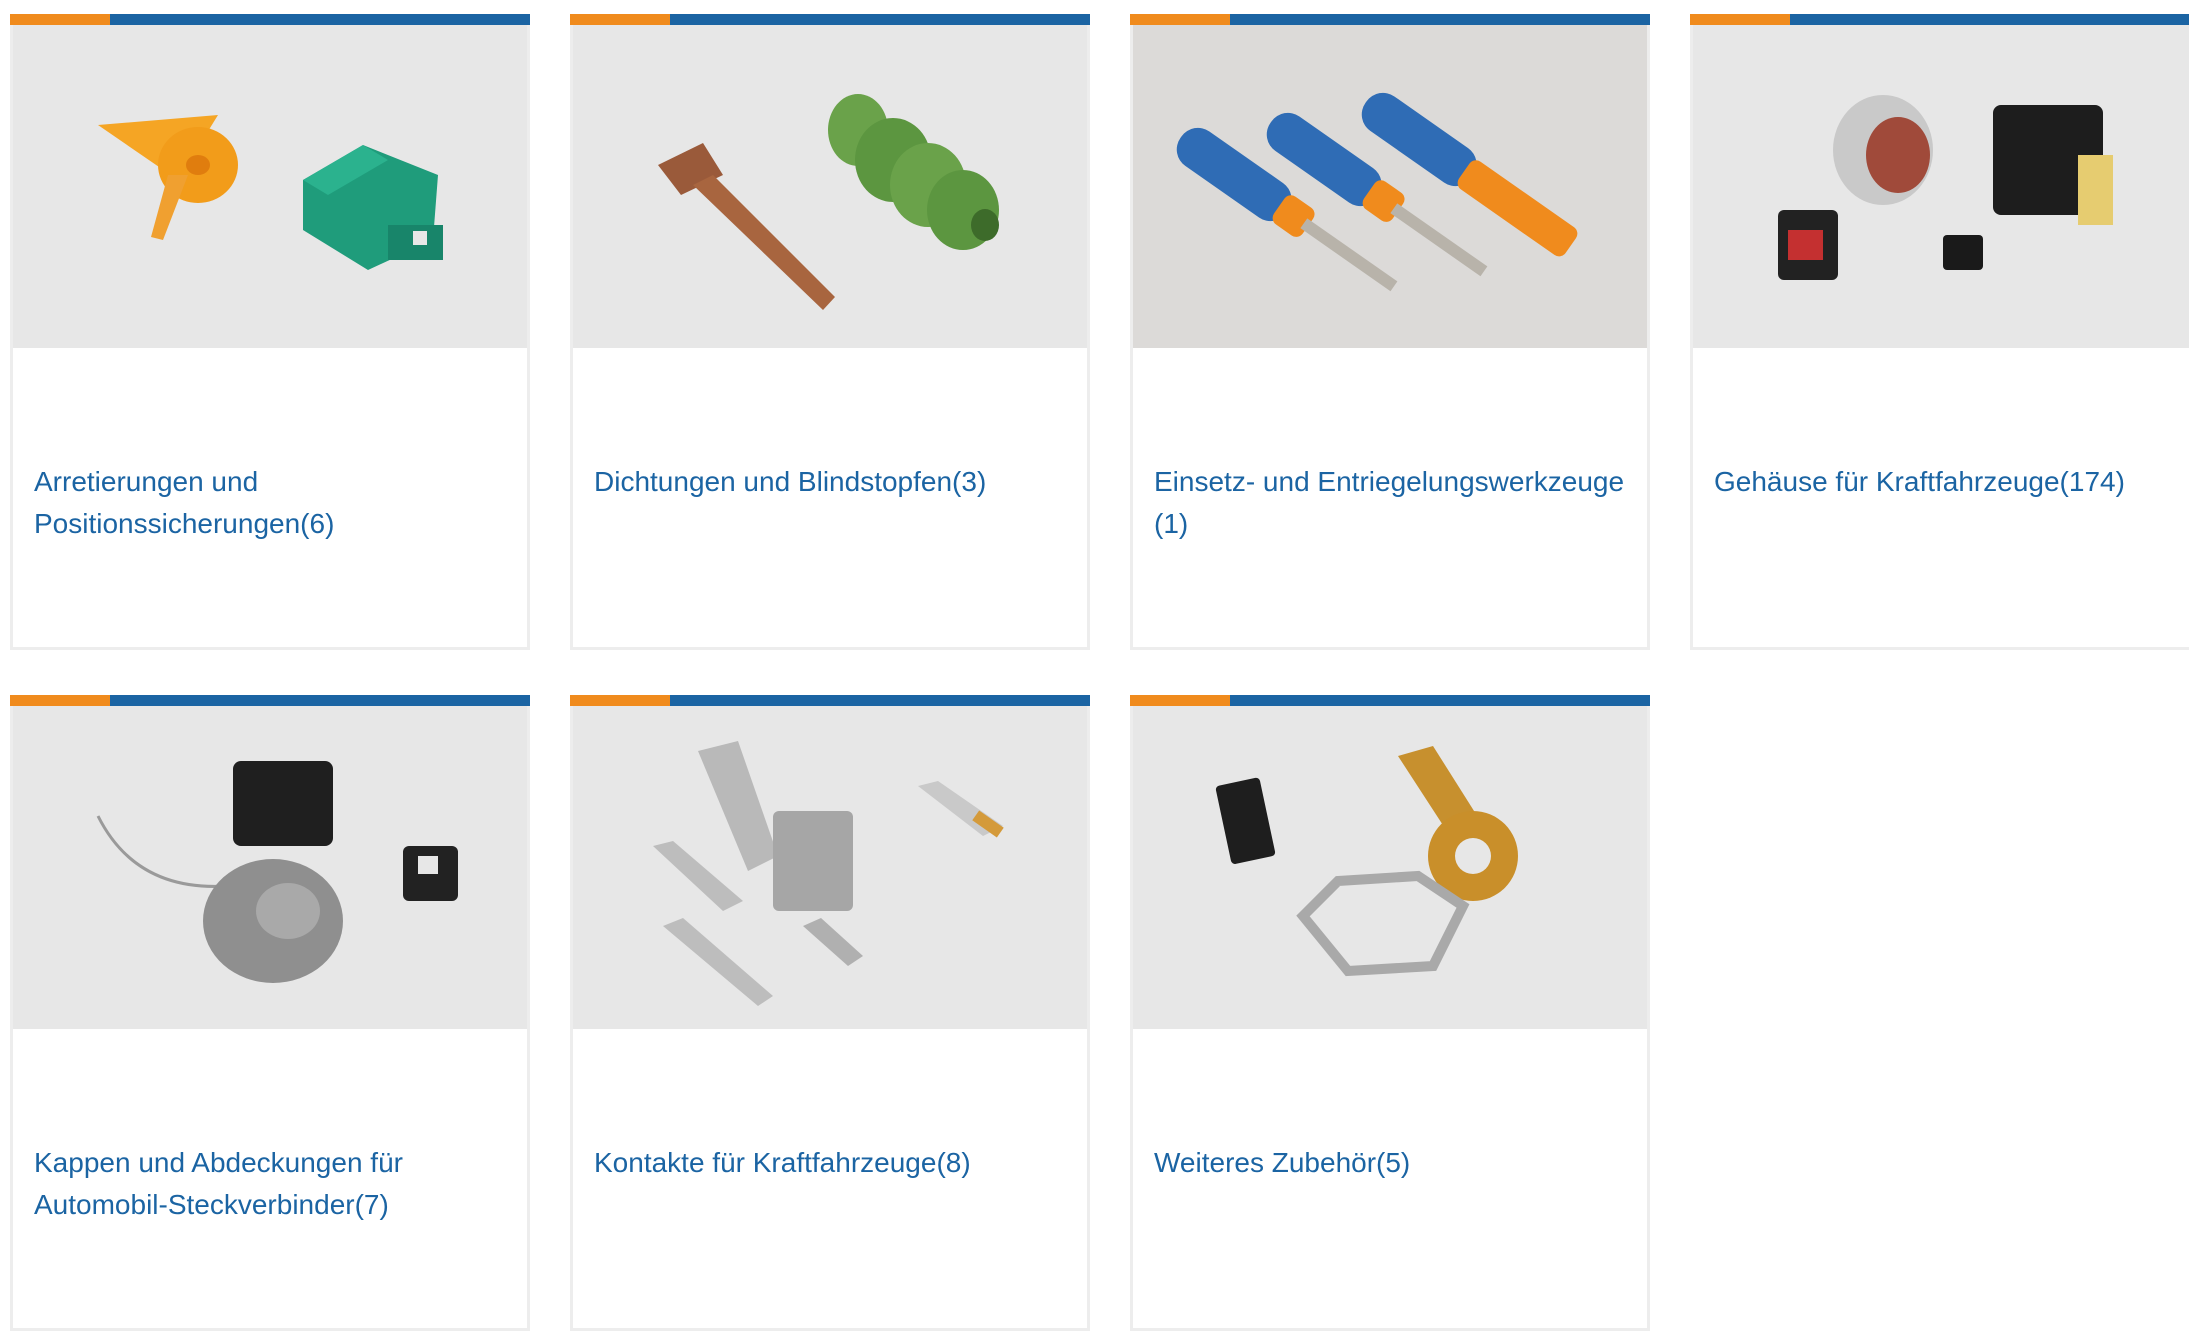 Image resolution: width=2189 pixels, height=1331 pixels. What do you see at coordinates (953, 1162) in the screenshot?
I see `category-count: (8)` at bounding box center [953, 1162].